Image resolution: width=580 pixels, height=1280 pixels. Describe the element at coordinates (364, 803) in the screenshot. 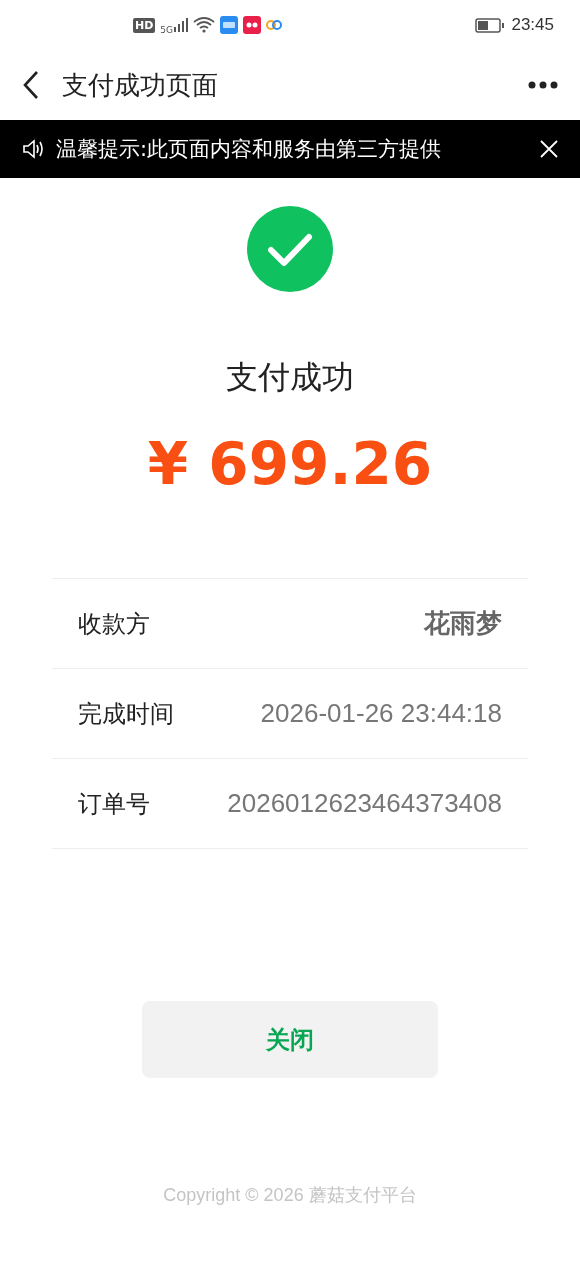

I see `detail-value: 2026012623464373408` at that location.